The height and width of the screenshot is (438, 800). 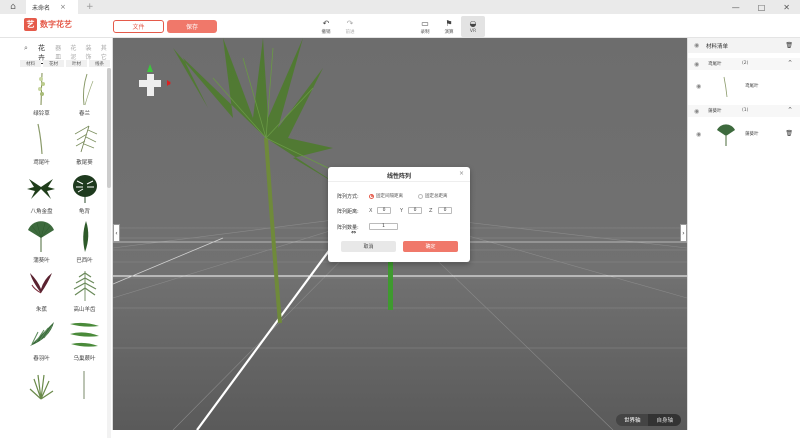 What do you see at coordinates (84, 359) in the screenshot?
I see `asset-label: 乌巢蕨叶` at bounding box center [84, 359].